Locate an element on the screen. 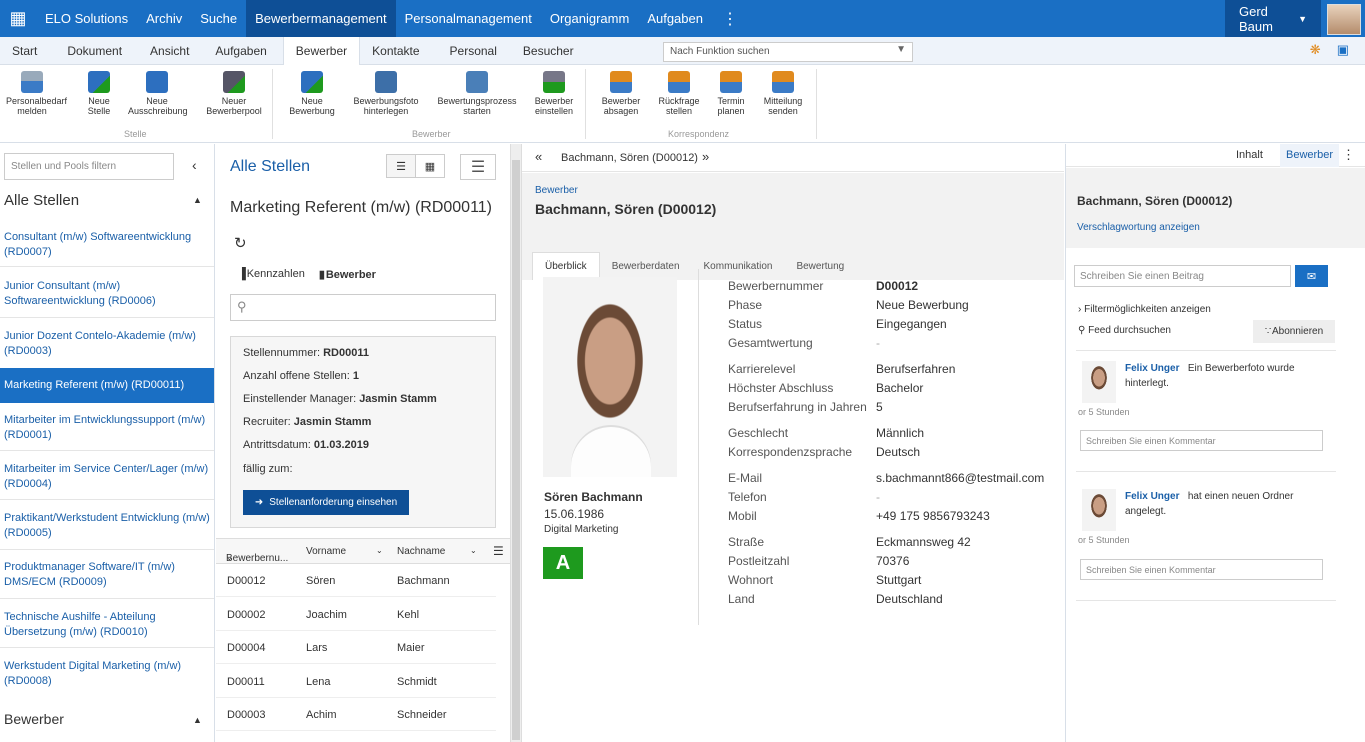 This screenshot has width=1365, height=742. field-value: Neue Bewerbung is located at coordinates (922, 305).